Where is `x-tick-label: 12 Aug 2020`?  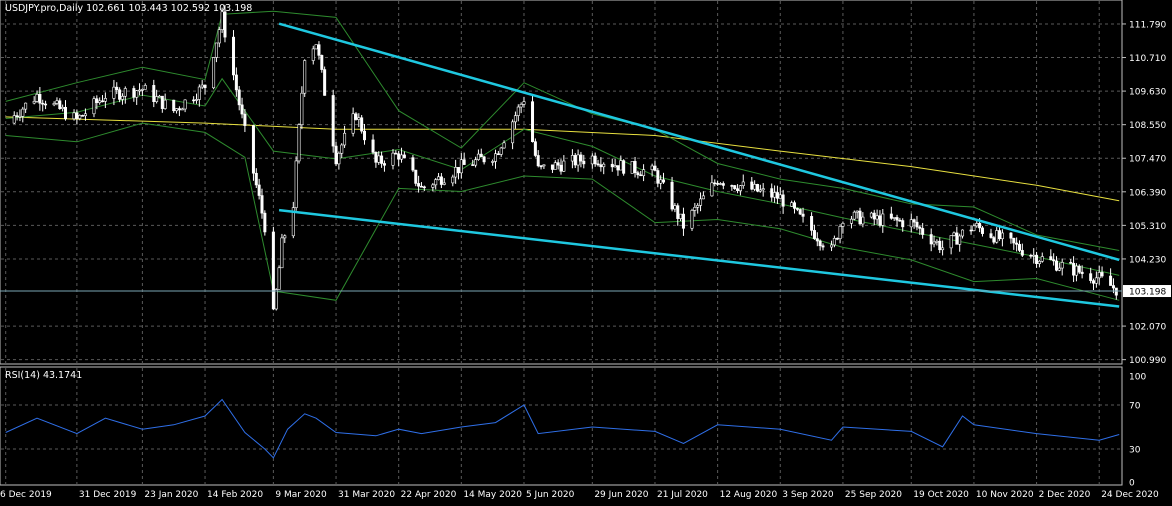 x-tick-label: 12 Aug 2020 is located at coordinates (749, 495).